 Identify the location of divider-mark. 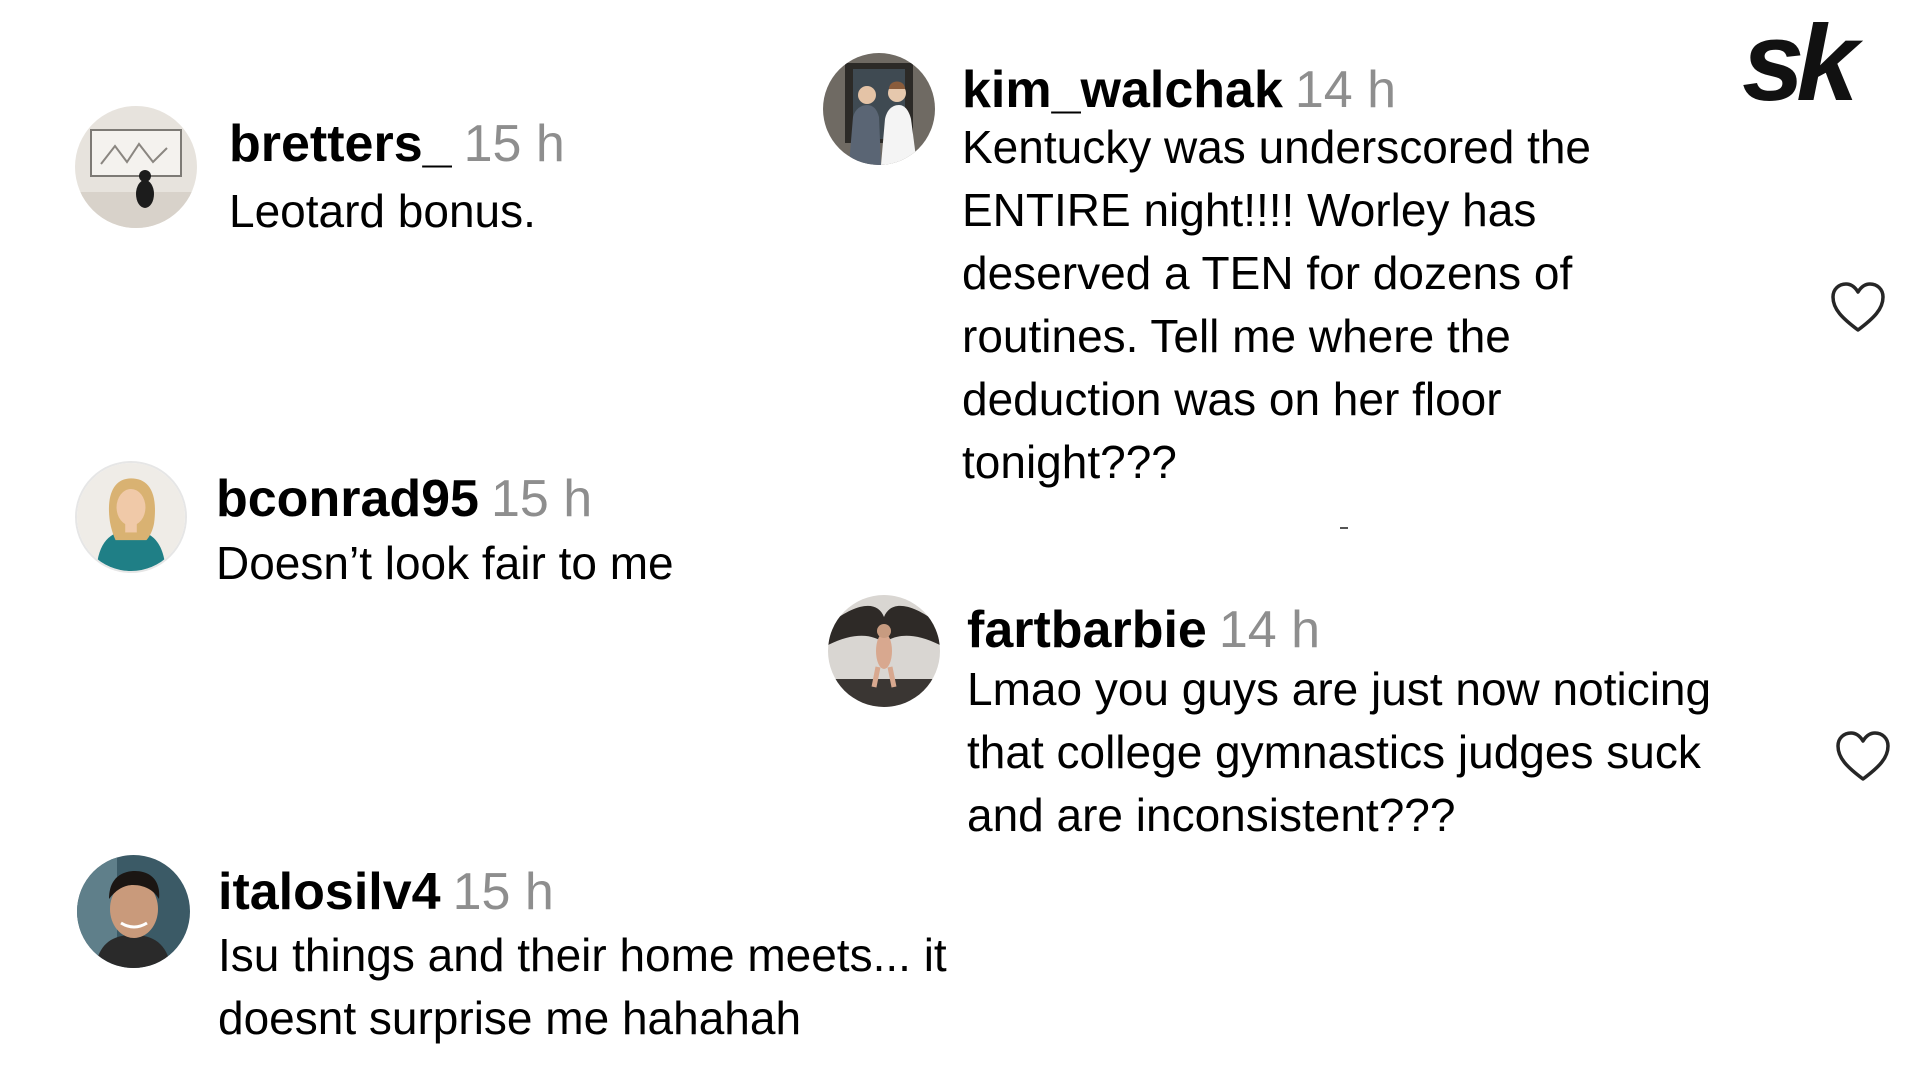
(1344, 528).